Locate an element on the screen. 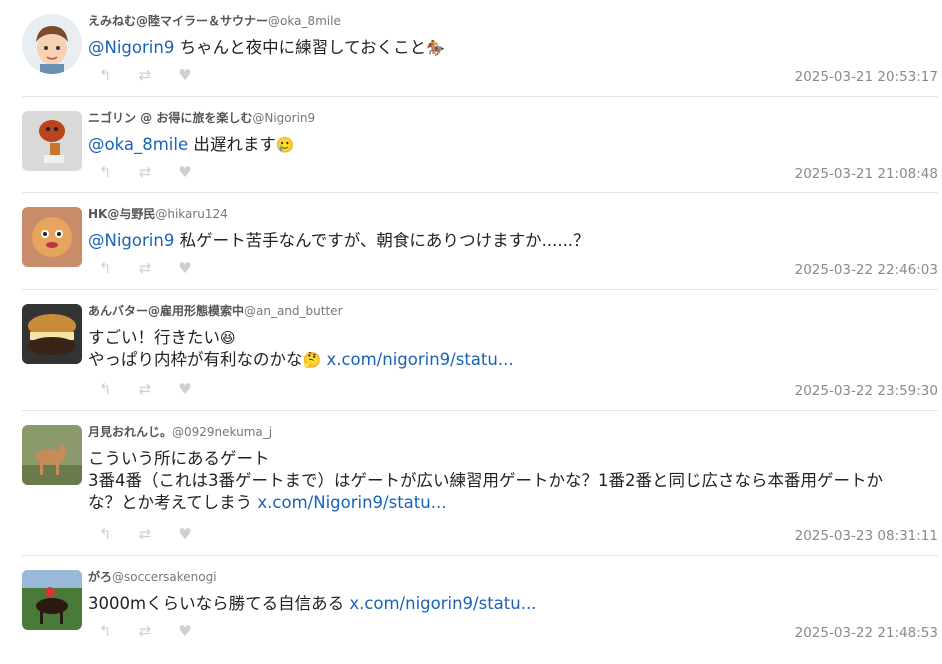 The width and height of the screenshot is (942, 664). mention-link: @oka_8mile is located at coordinates (138, 144).